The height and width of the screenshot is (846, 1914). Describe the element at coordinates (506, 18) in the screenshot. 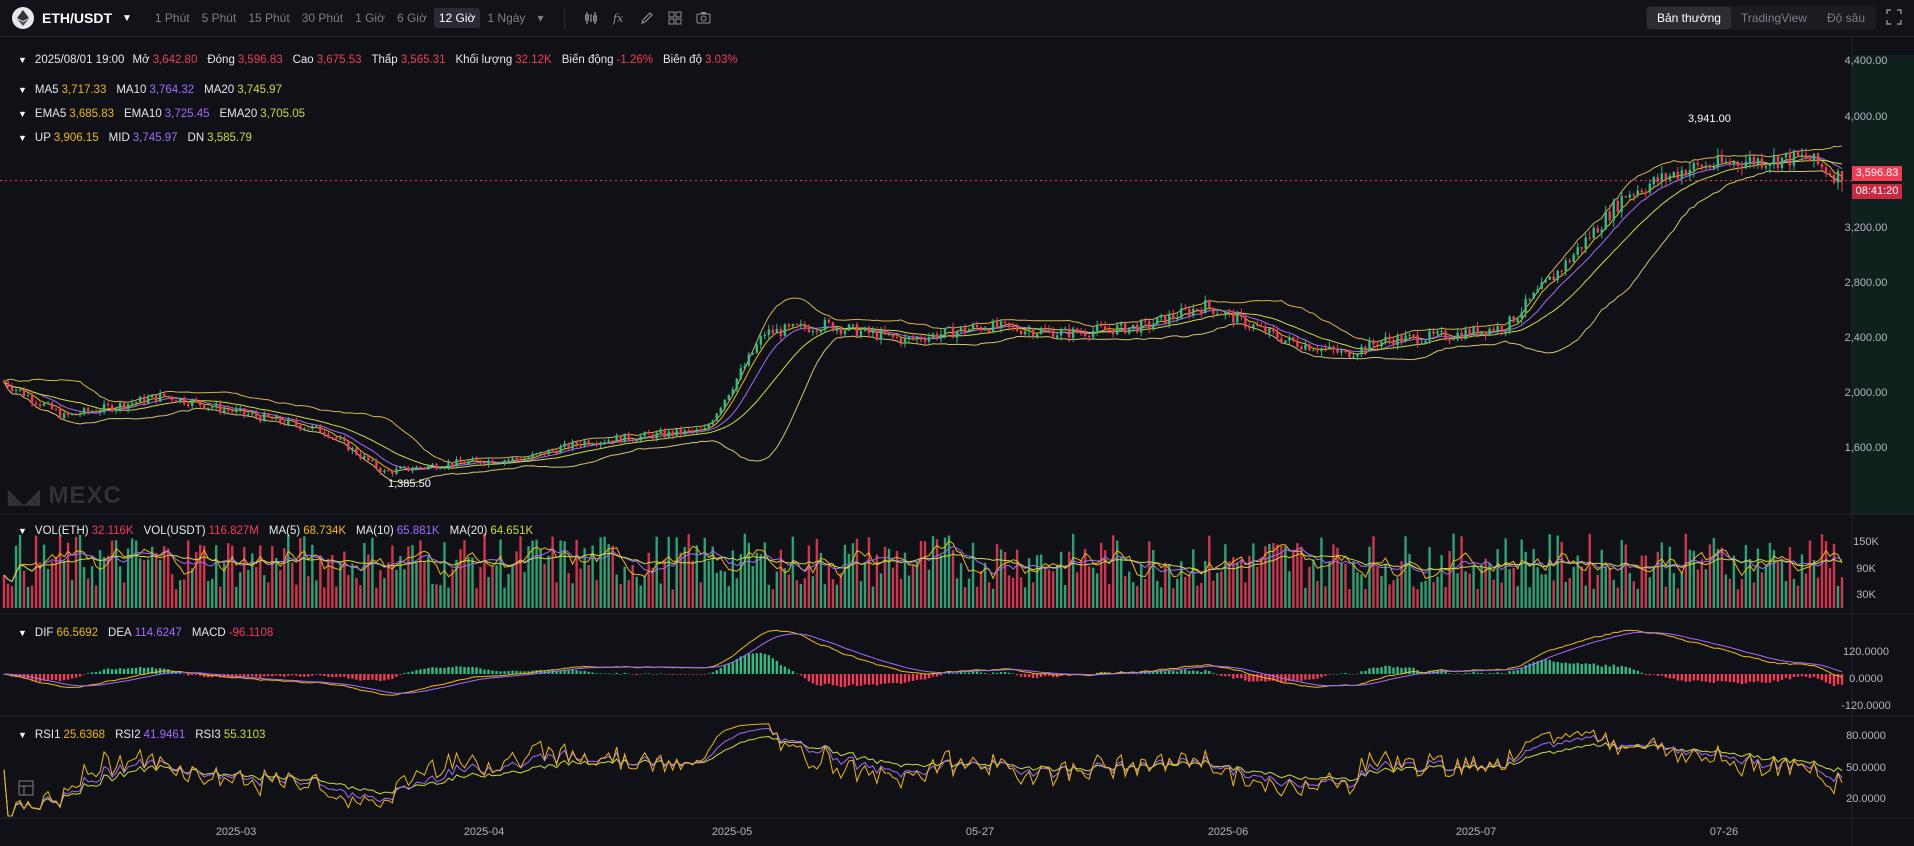

I see `interval-1d: 1 Ngày` at that location.